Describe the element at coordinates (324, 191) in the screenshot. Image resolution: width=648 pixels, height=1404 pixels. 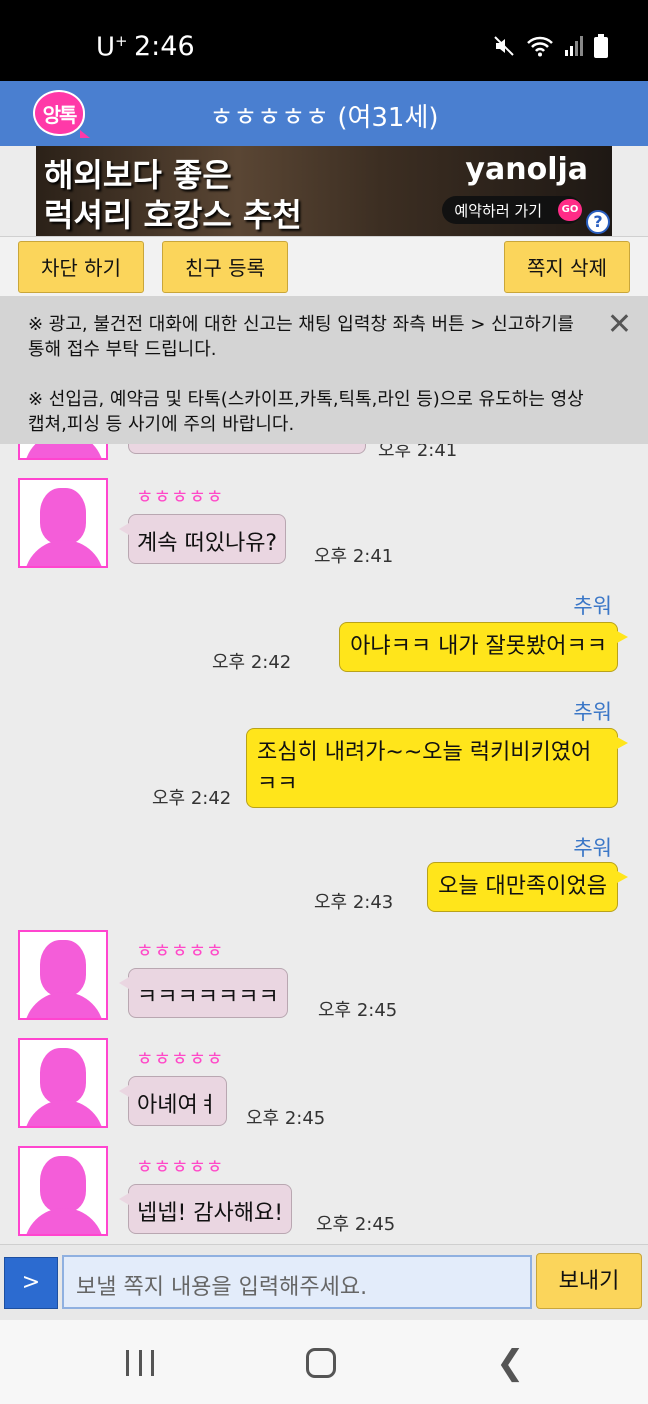
I see `ad-banner: 해외보다 좋은 럭셔리 호캉스 추천 yanolja 예약하러 가기 GO ?` at that location.